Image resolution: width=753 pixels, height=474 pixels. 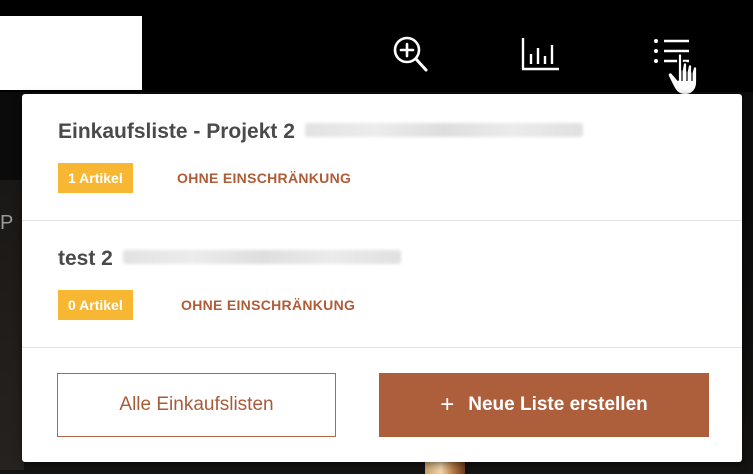 What do you see at coordinates (447, 404) in the screenshot?
I see `plus-icon: +` at bounding box center [447, 404].